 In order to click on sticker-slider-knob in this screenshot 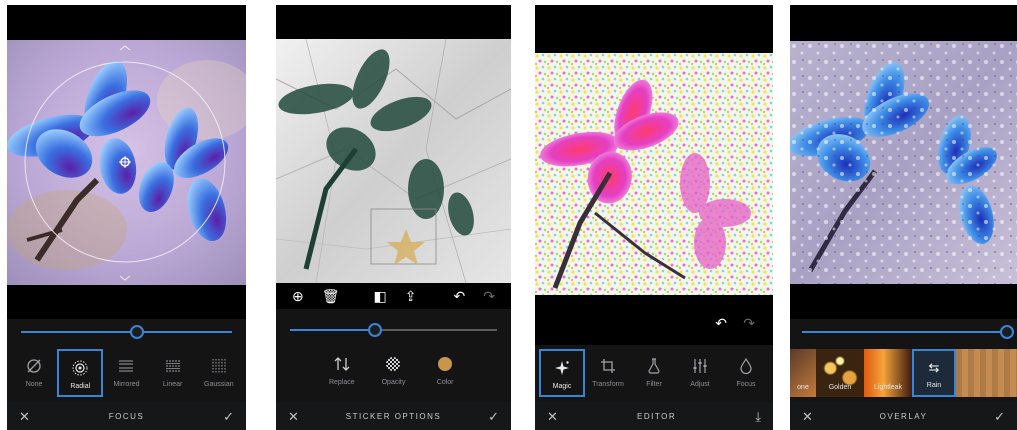, I will do `click(374, 330)`.